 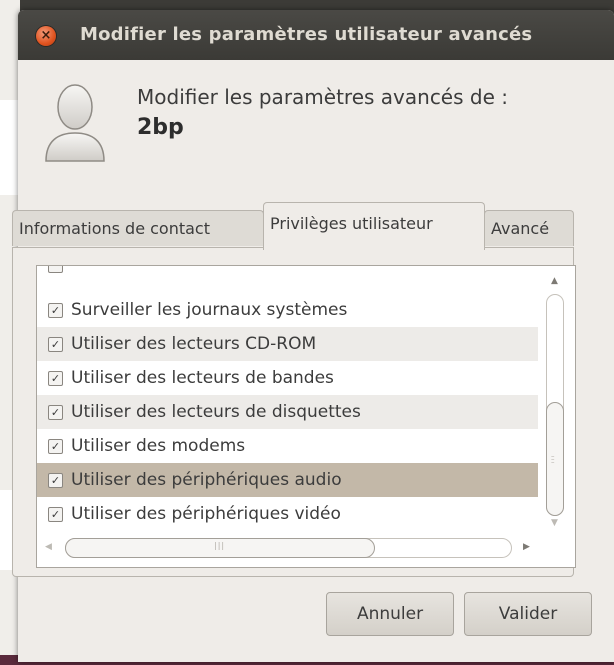 I want to click on horizontal-scrollbar: ◀ ||| ▶, so click(x=287, y=549).